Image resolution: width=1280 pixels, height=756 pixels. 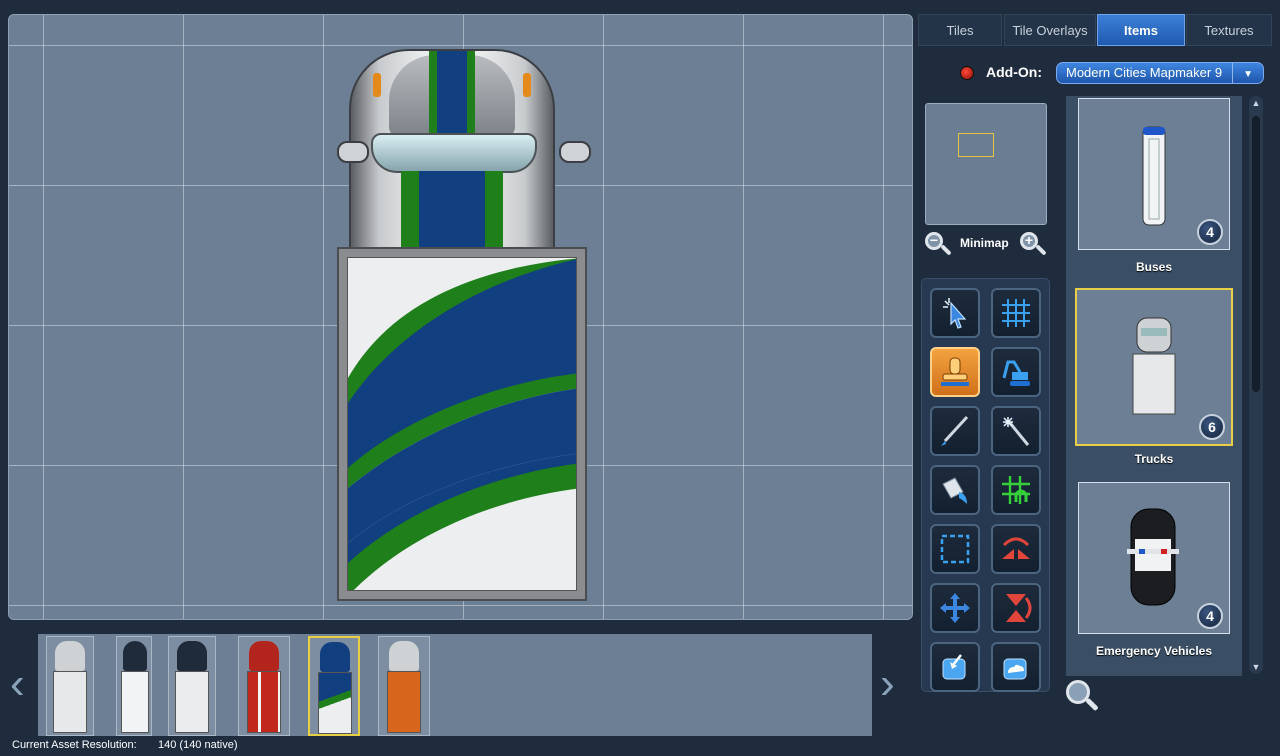 I want to click on selection-rect-icon, so click(x=955, y=549).